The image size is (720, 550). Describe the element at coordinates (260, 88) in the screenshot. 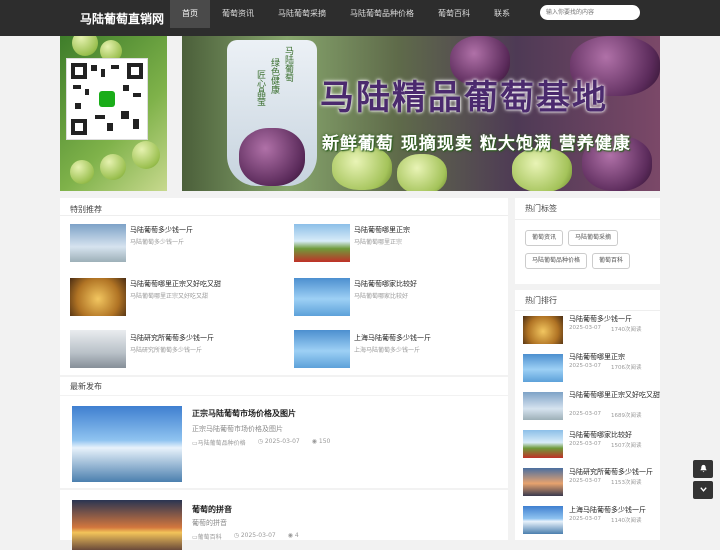

I see `bag-label: 匠心晶莹` at that location.